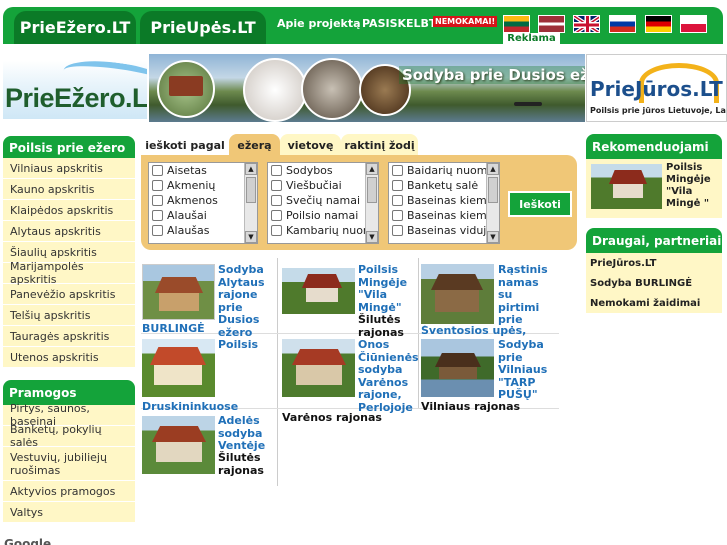  Describe the element at coordinates (69, 231) in the screenshot. I see `sidebar-item-alytus: Alytaus apskritis` at that location.